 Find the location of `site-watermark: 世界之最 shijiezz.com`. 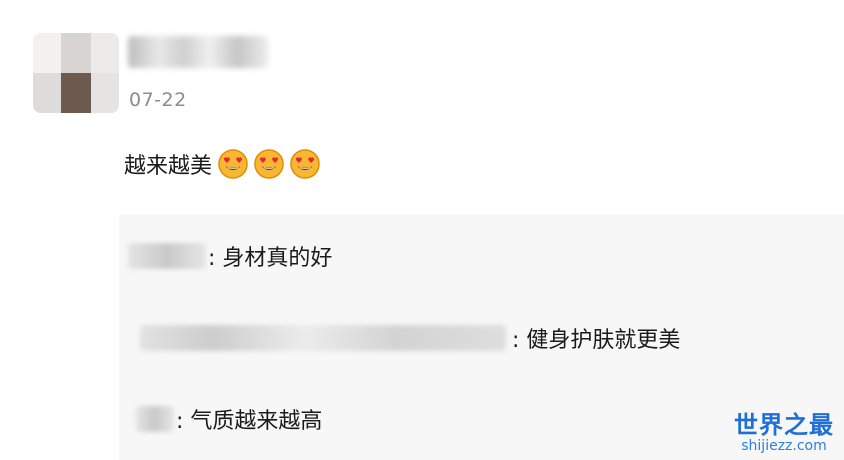

site-watermark: 世界之最 shijiezz.com is located at coordinates (784, 433).